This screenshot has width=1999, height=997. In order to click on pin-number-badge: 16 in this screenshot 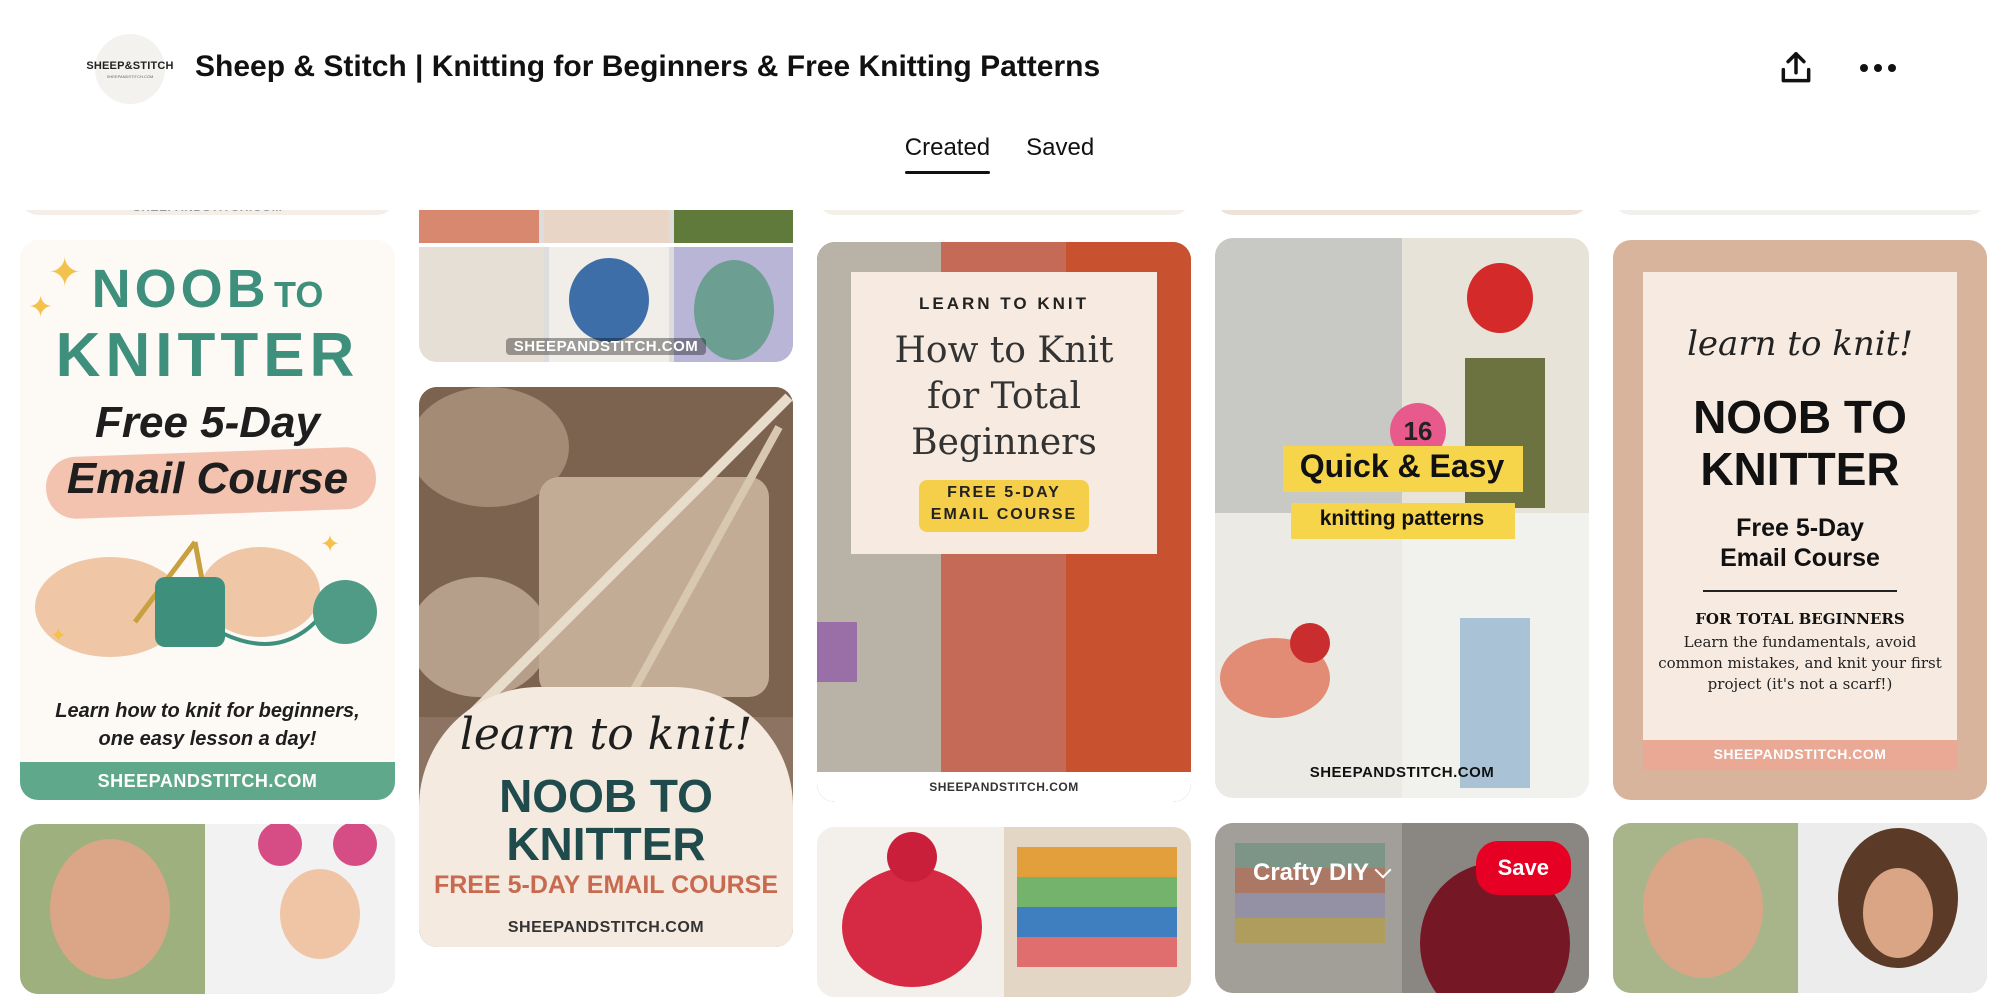, I will do `click(1418, 431)`.